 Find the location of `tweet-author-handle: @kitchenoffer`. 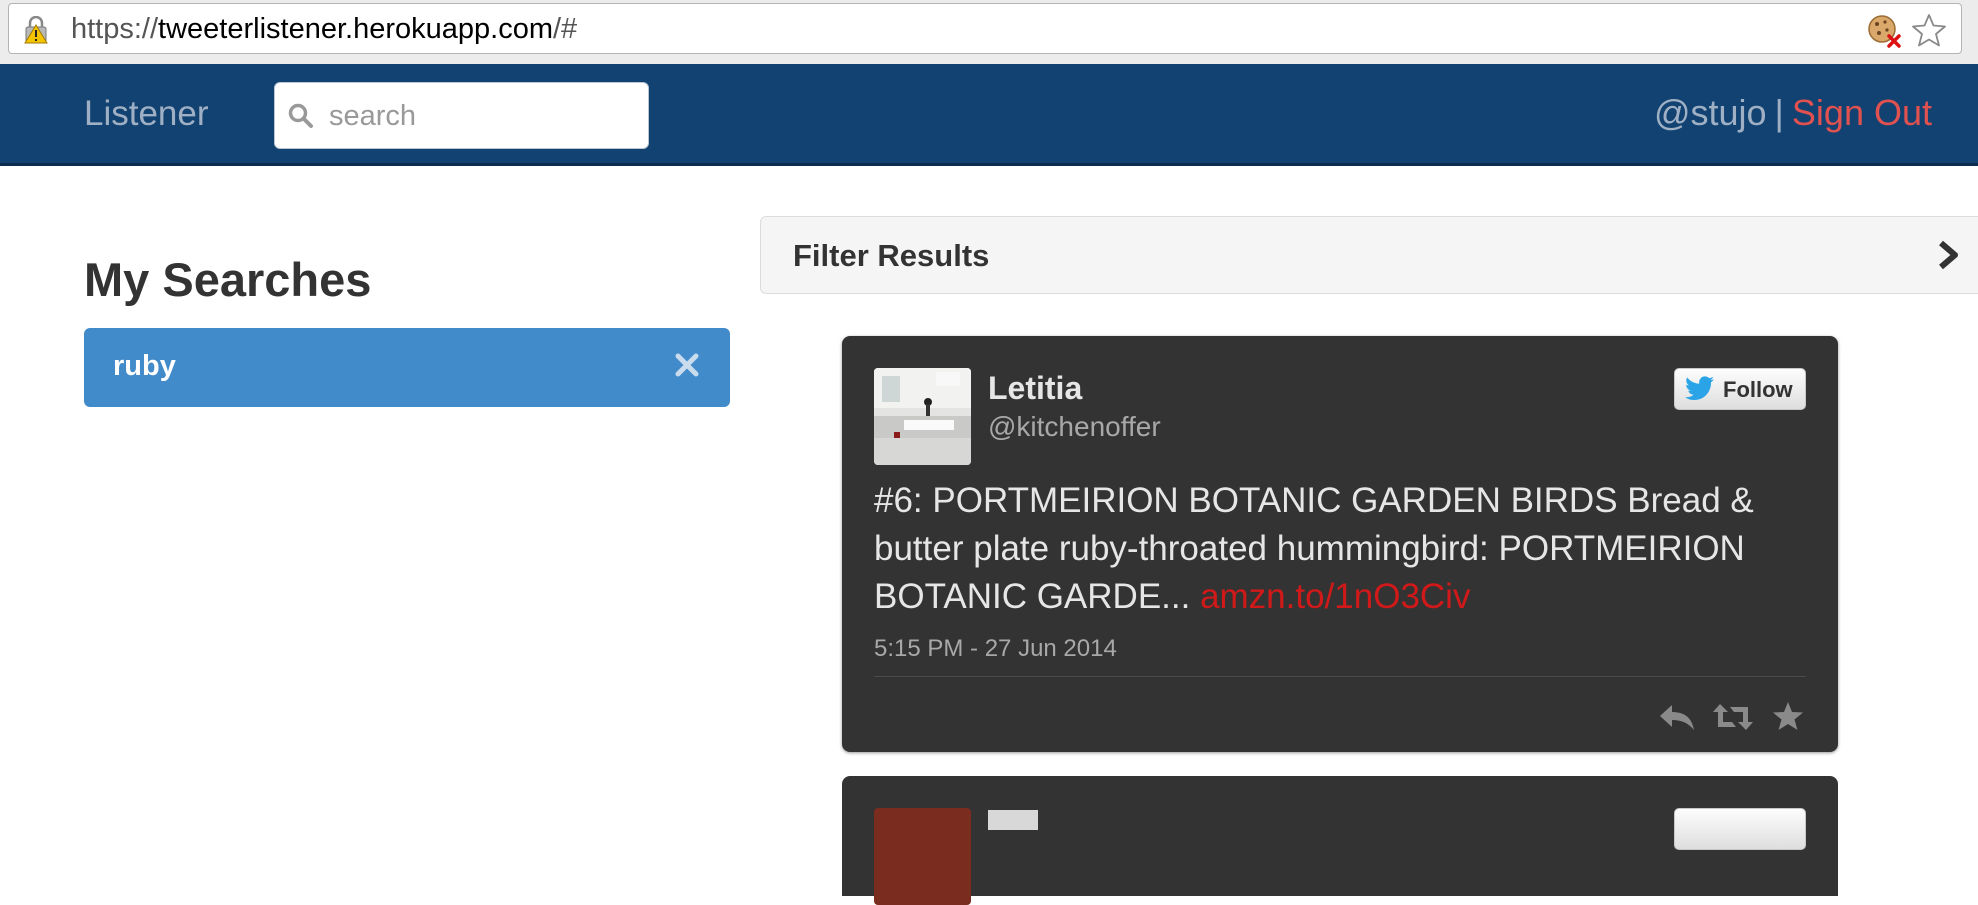

tweet-author-handle: @kitchenoffer is located at coordinates (1074, 427).